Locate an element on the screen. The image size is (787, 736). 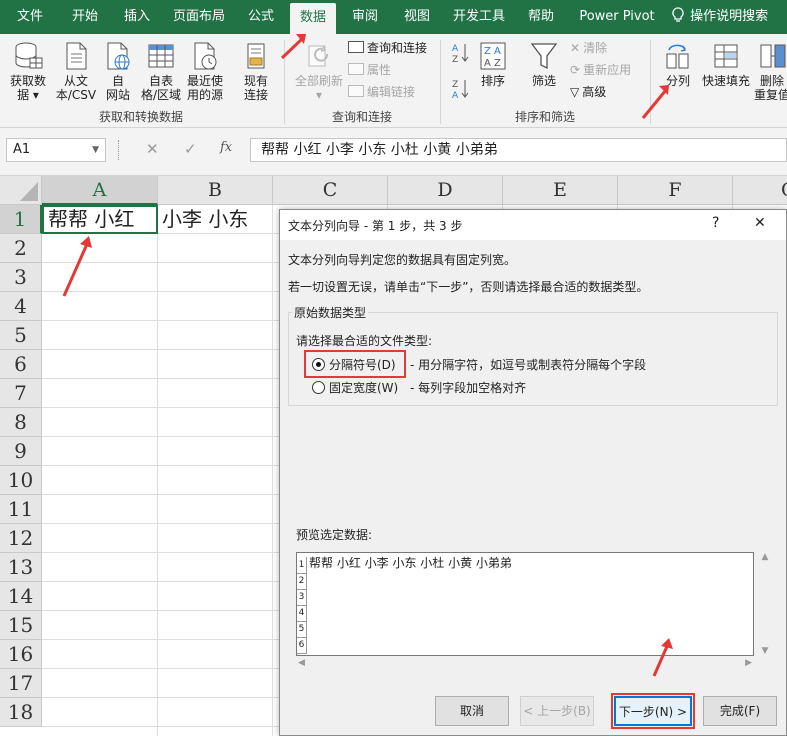
arrow-to-cell-a1 is located at coordinates (77, 266).